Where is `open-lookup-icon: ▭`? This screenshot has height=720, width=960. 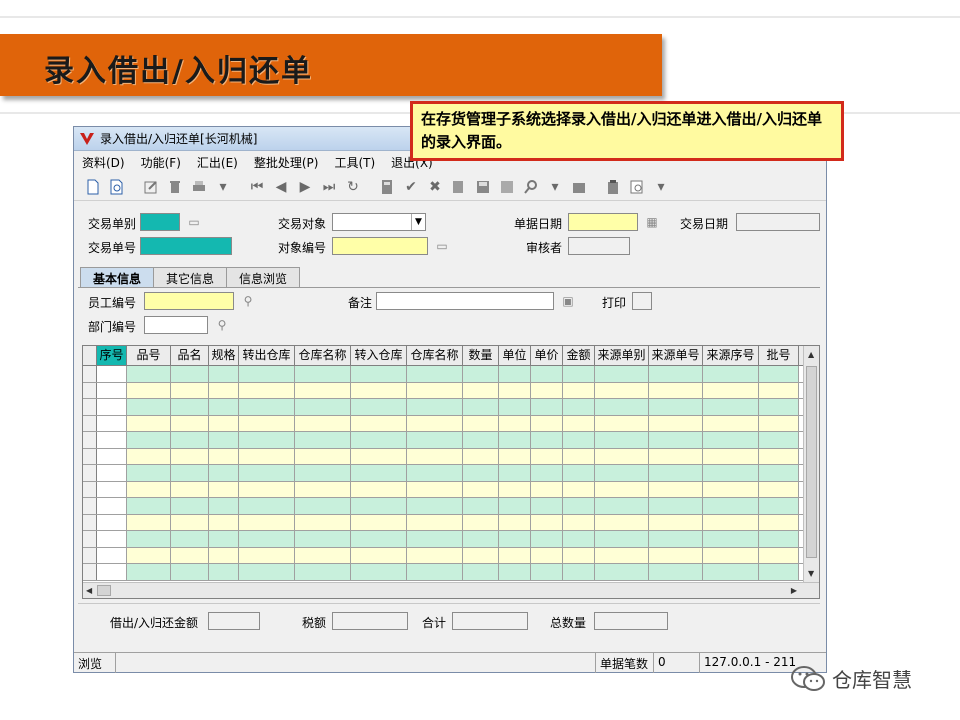 open-lookup-icon: ▭ is located at coordinates (194, 222).